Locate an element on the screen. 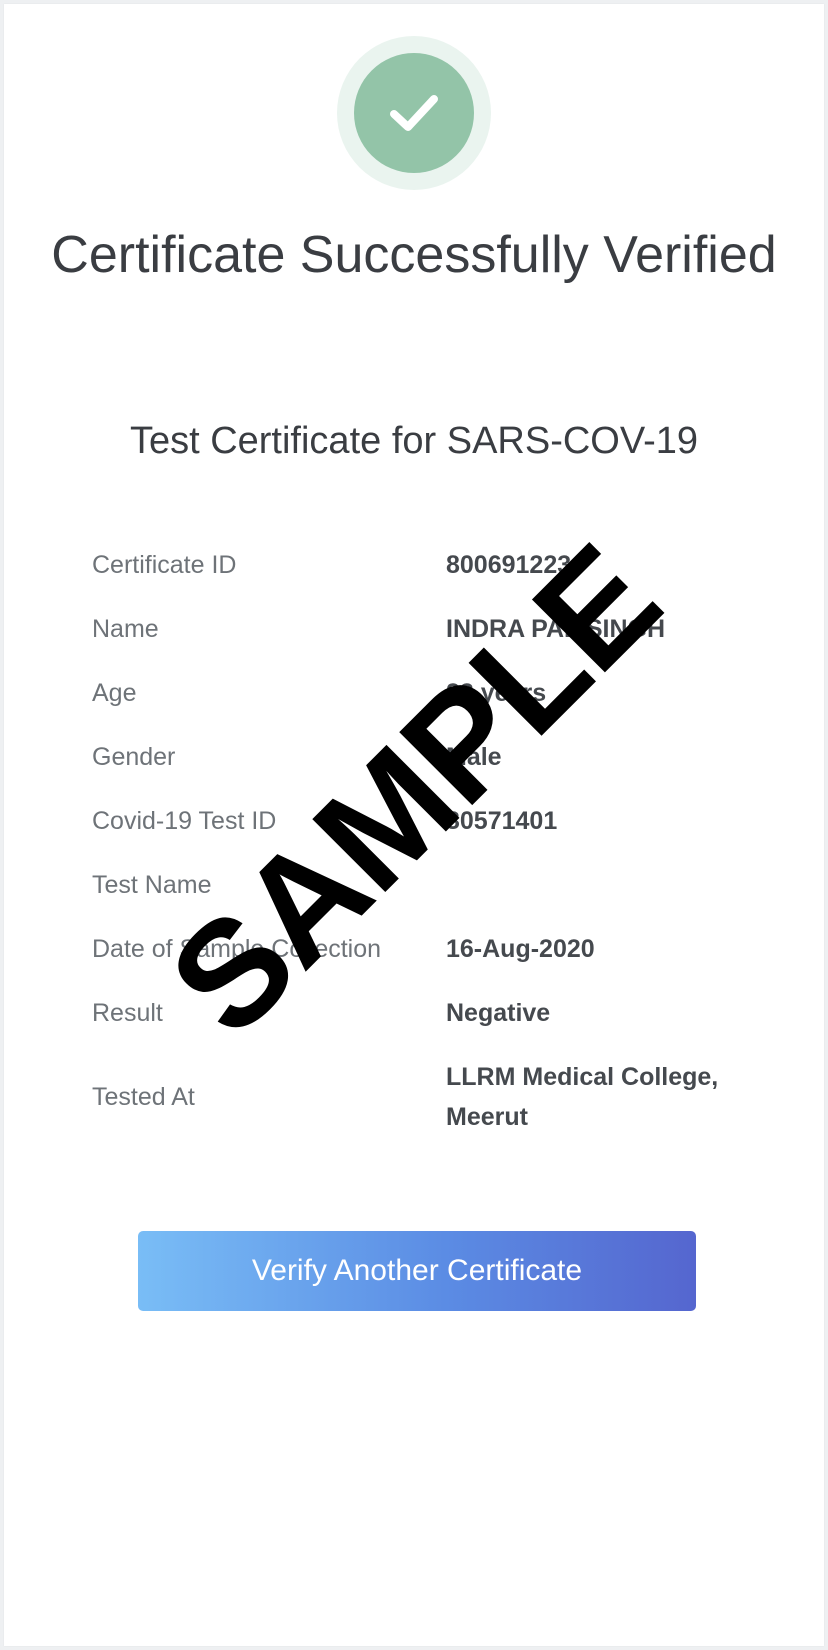 This screenshot has width=828, height=1650. detail-row-tested-at: Tested At LLRM Medical College, Meerut is located at coordinates (422, 1097).